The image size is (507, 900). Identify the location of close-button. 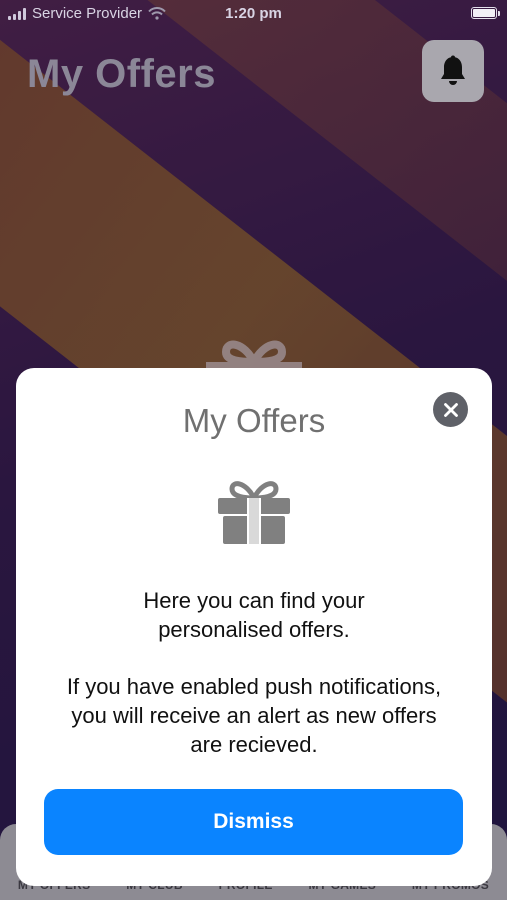
(450, 409).